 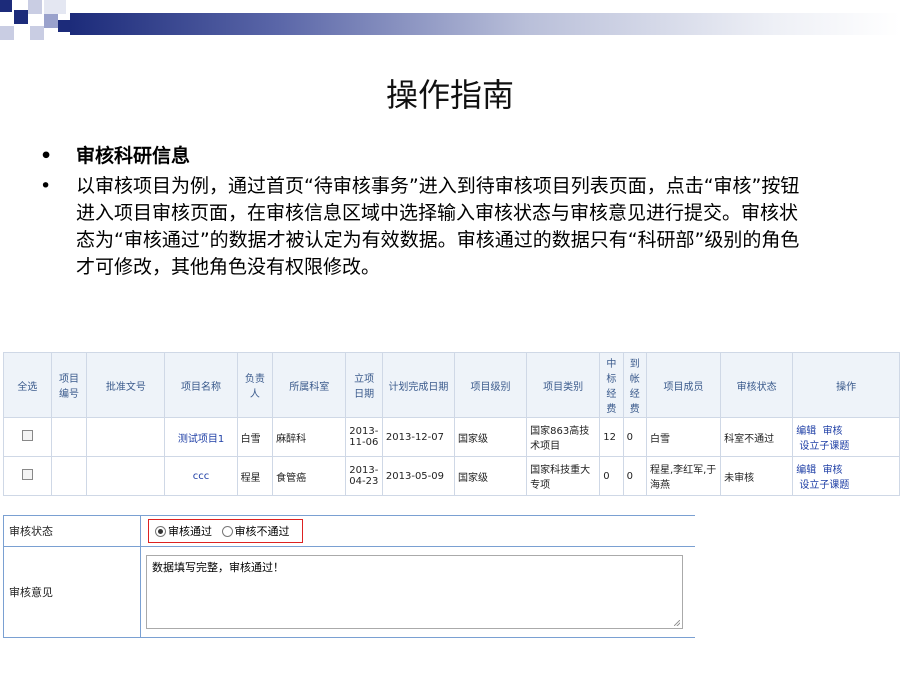 I want to click on column-header: 项目类别, so click(x=563, y=385).